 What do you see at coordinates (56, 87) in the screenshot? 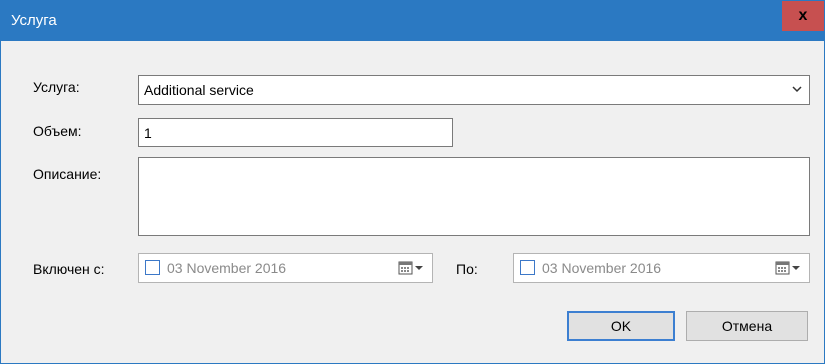
I see `service-label: Услуга:` at bounding box center [56, 87].